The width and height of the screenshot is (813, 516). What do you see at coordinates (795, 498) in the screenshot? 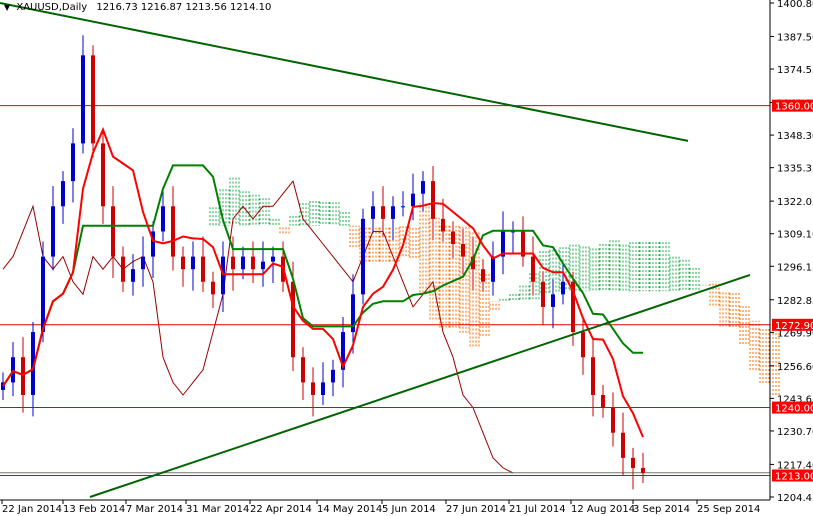
I see `y-tick-label: 1204.45` at bounding box center [795, 498].